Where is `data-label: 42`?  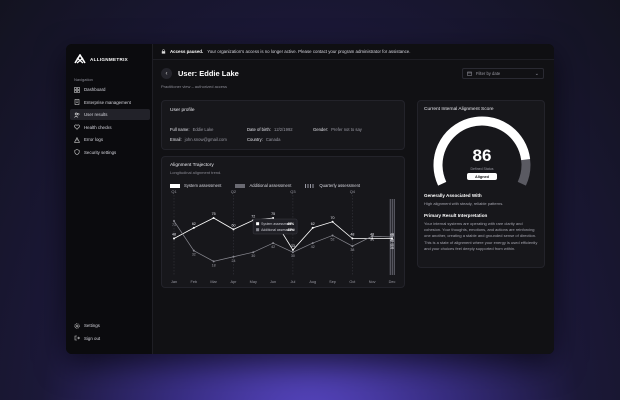
data-label: 42 is located at coordinates (273, 247).